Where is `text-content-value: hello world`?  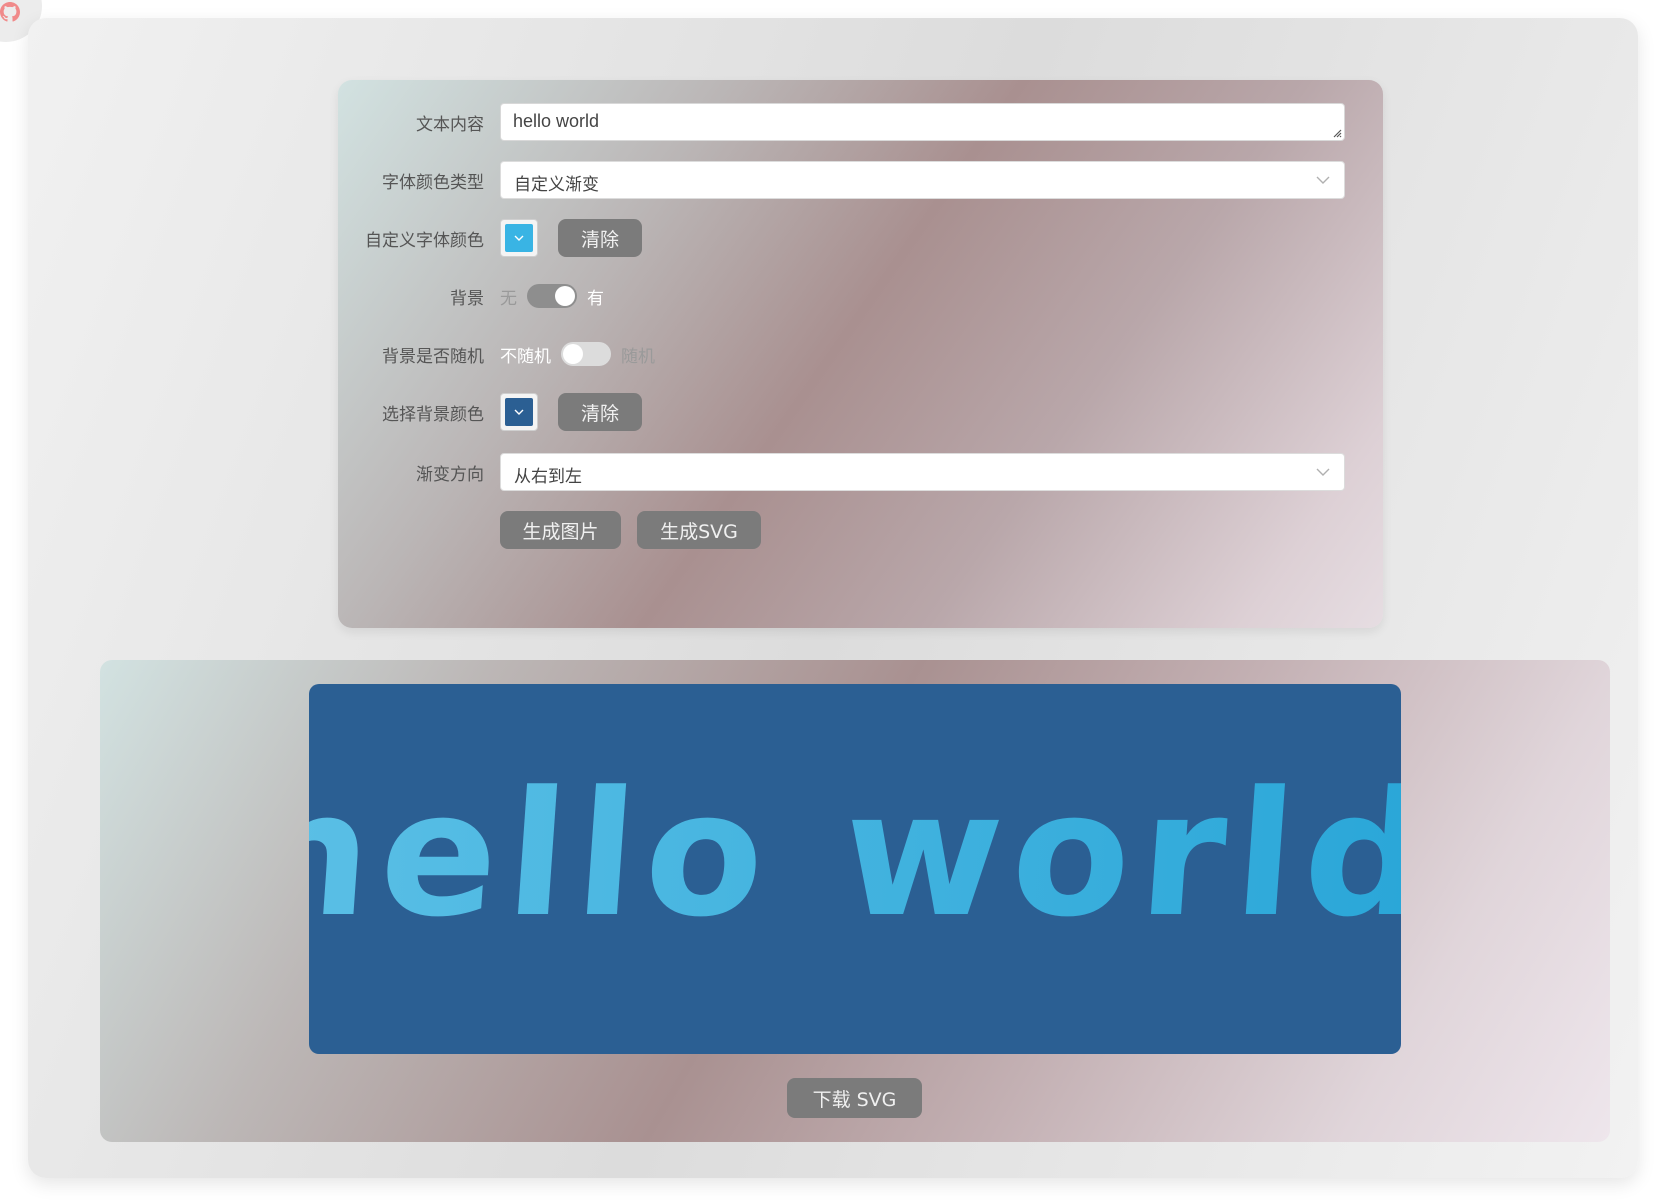
text-content-value: hello world is located at coordinates (556, 121).